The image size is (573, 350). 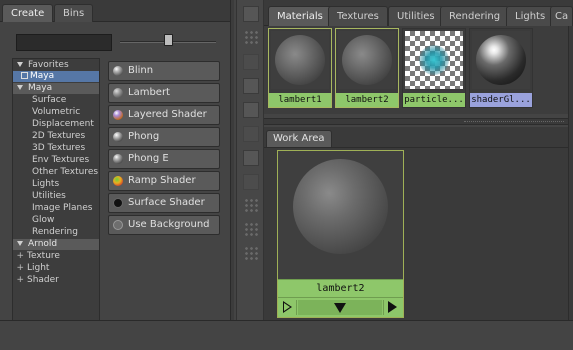 I want to click on tab-lights: Lights, so click(x=530, y=16).